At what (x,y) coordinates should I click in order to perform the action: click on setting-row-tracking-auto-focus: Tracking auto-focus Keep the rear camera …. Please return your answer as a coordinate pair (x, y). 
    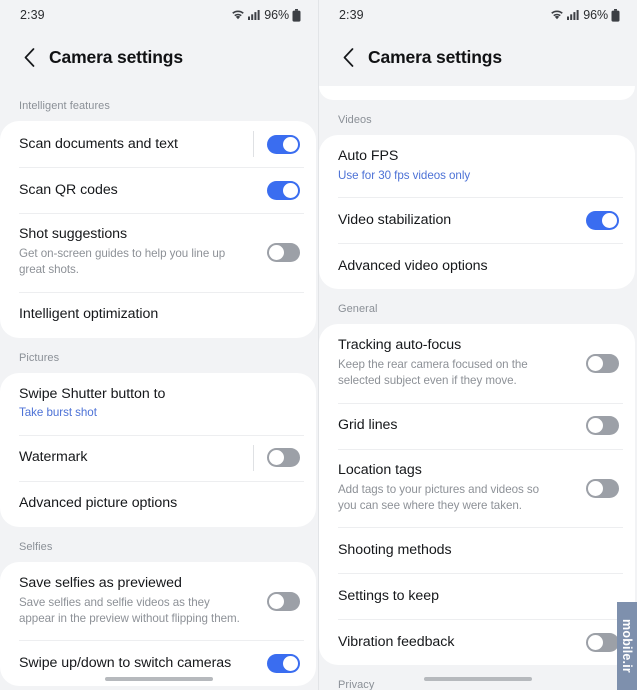
    Looking at the image, I should click on (477, 363).